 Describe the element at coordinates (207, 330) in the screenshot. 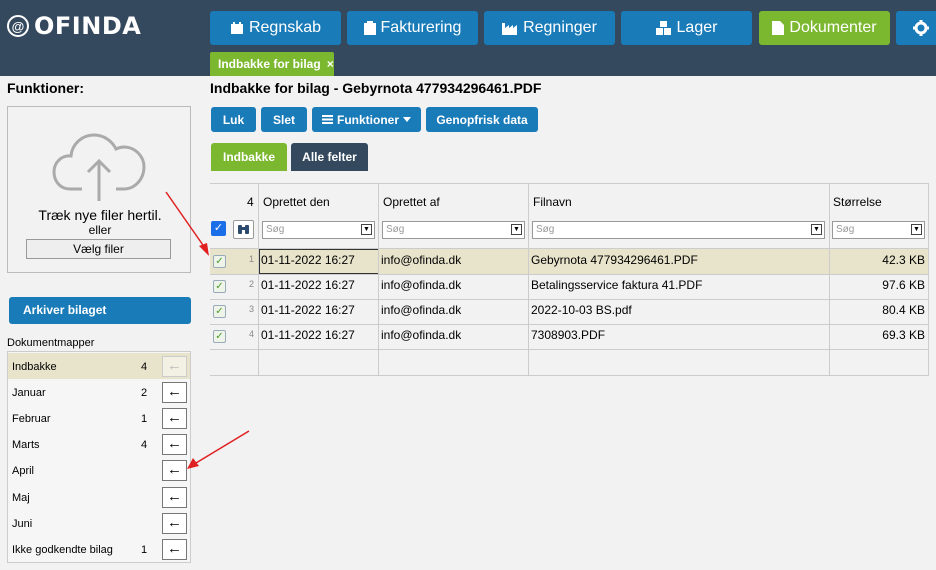

I see `annotation-arrows` at that location.